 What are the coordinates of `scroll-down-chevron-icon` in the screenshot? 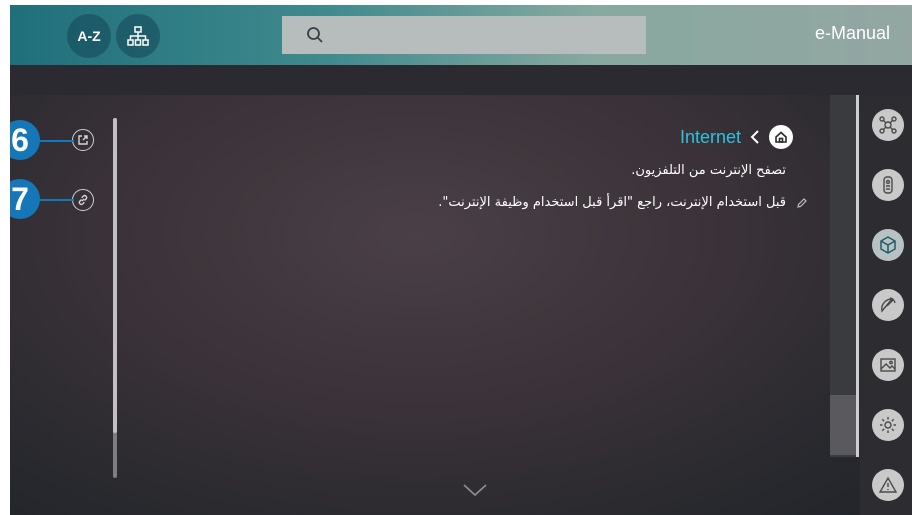 It's located at (475, 490).